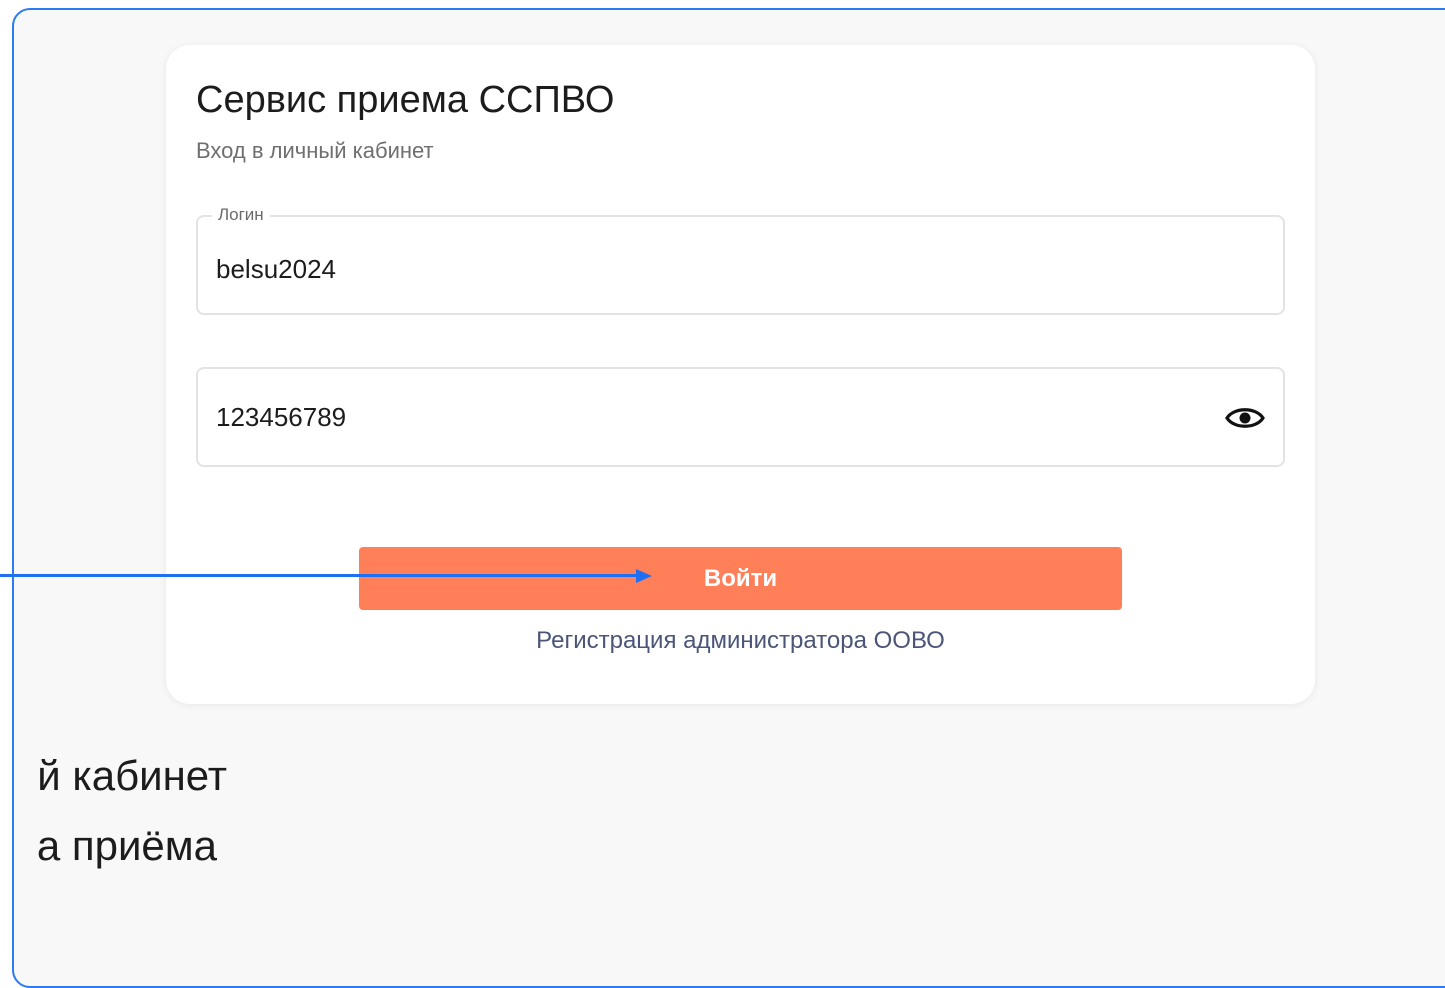  I want to click on pointer-arrow-head, so click(644, 576).